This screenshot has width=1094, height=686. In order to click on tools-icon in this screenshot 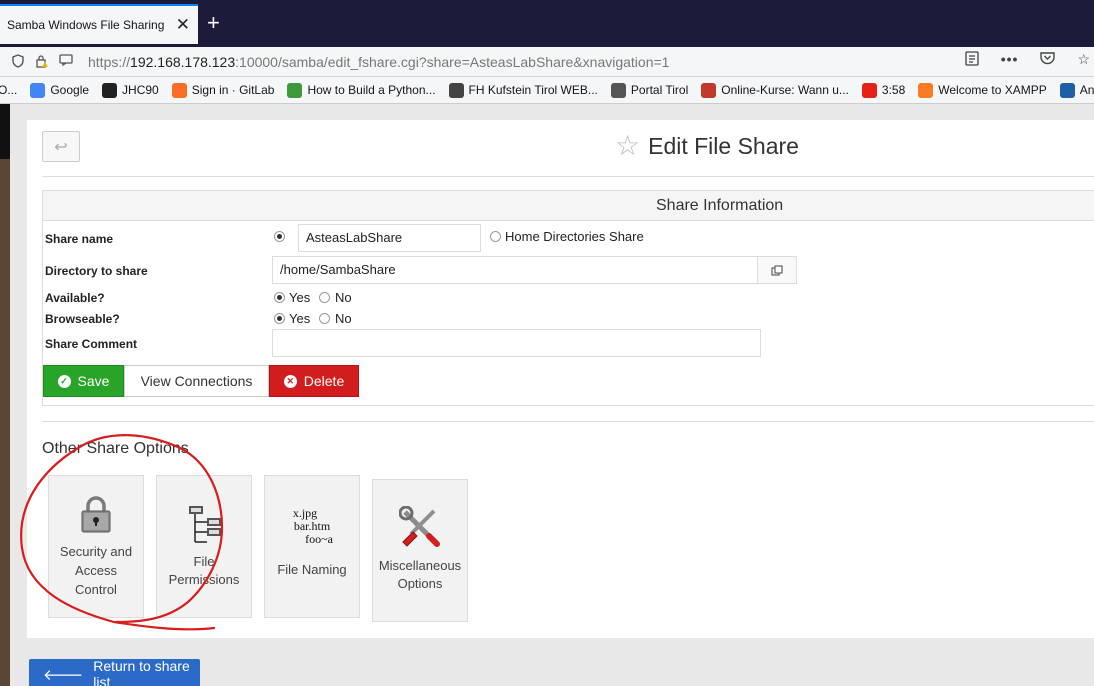, I will do `click(419, 526)`.